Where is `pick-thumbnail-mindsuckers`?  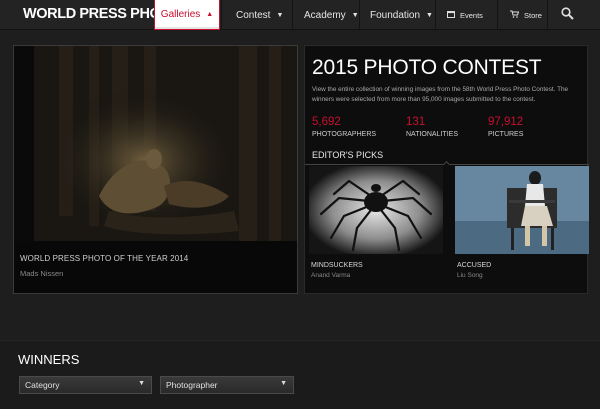 pick-thumbnail-mindsuckers is located at coordinates (376, 210).